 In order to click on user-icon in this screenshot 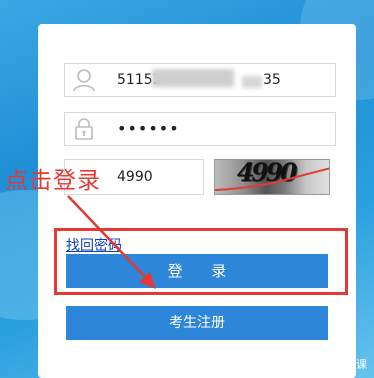, I will do `click(84, 80)`.